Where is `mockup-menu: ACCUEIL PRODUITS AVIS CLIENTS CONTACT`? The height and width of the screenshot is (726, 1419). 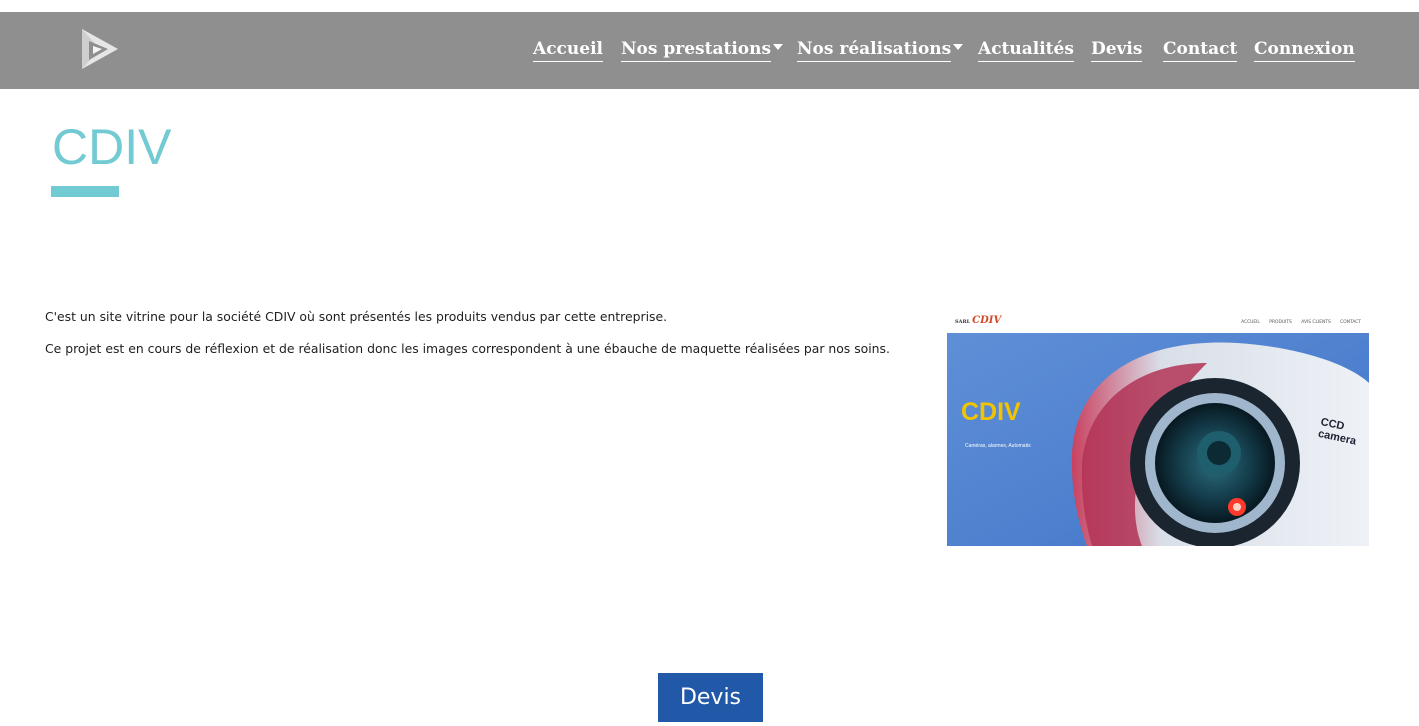 mockup-menu: ACCUEIL PRODUITS AVIS CLIENTS CONTACT is located at coordinates (1297, 322).